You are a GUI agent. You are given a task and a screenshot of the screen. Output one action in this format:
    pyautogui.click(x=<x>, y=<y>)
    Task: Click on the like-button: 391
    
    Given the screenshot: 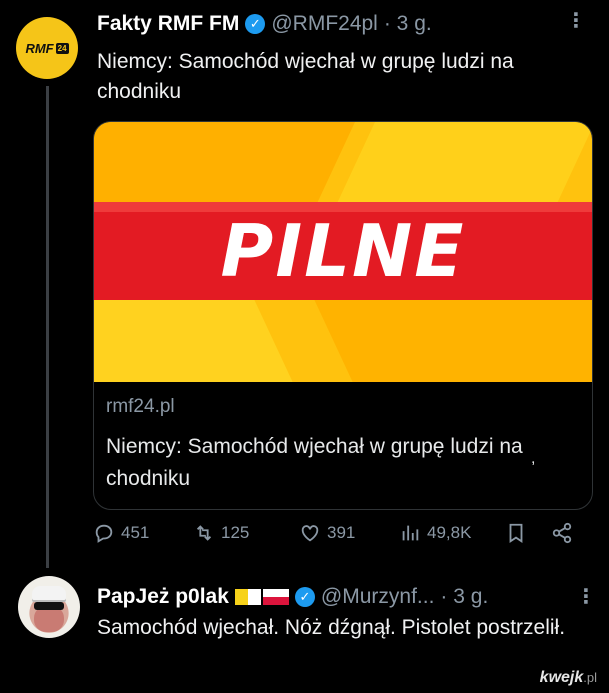 What is the action you would take?
    pyautogui.click(x=327, y=533)
    